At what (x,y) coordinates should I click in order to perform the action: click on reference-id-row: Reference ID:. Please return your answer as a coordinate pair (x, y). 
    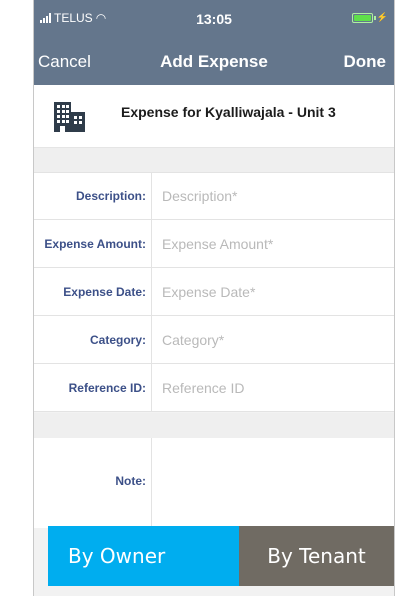
    Looking at the image, I should click on (214, 388).